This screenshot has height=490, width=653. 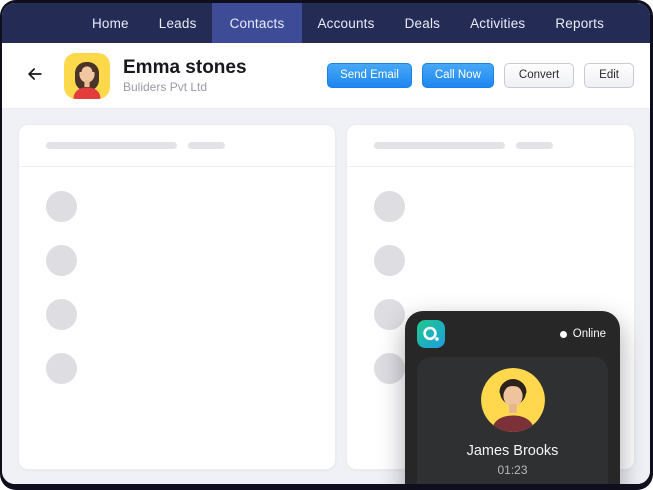 What do you see at coordinates (185, 67) in the screenshot?
I see `contact-name: Emma stones` at bounding box center [185, 67].